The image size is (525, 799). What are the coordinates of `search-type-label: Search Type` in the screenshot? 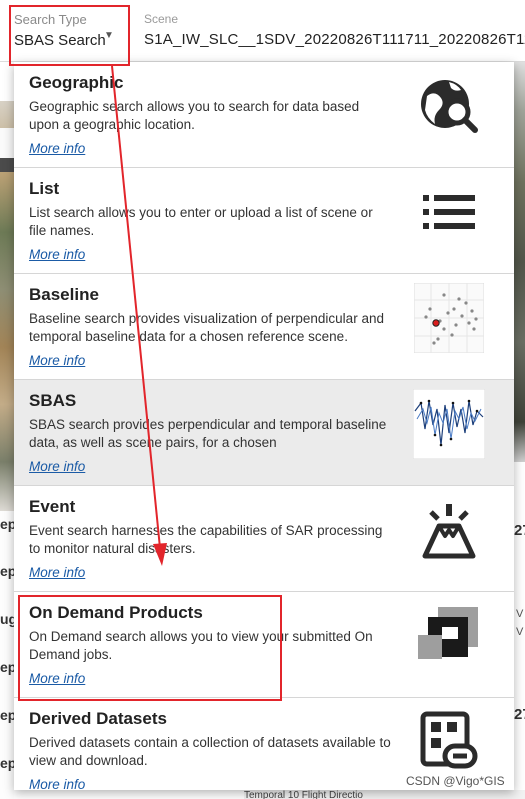 It's located at (50, 19).